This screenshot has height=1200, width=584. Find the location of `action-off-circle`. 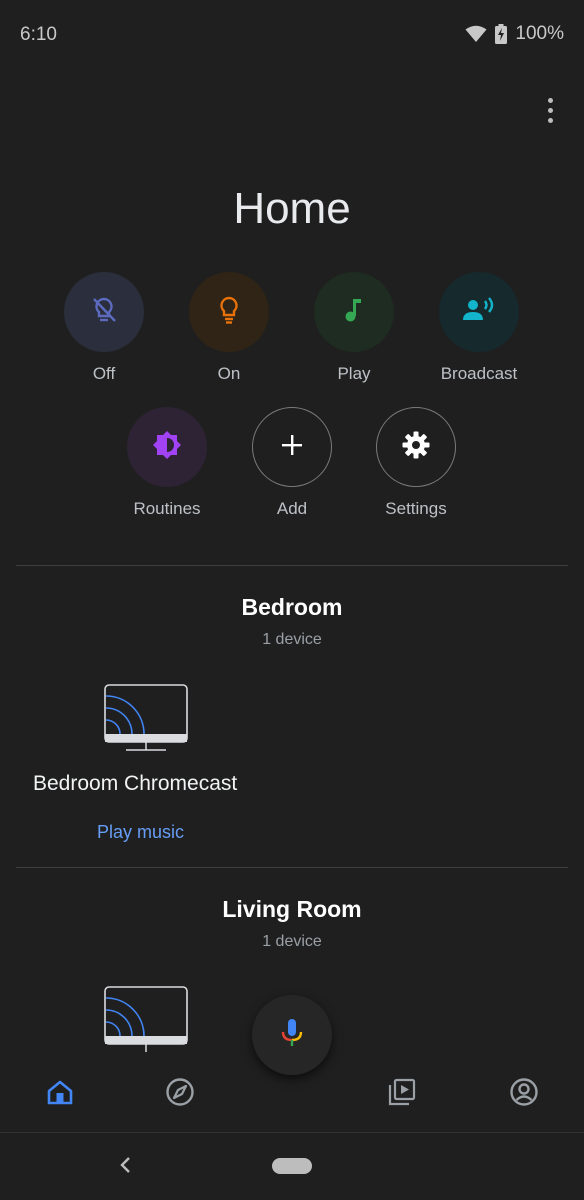

action-off-circle is located at coordinates (104, 312).